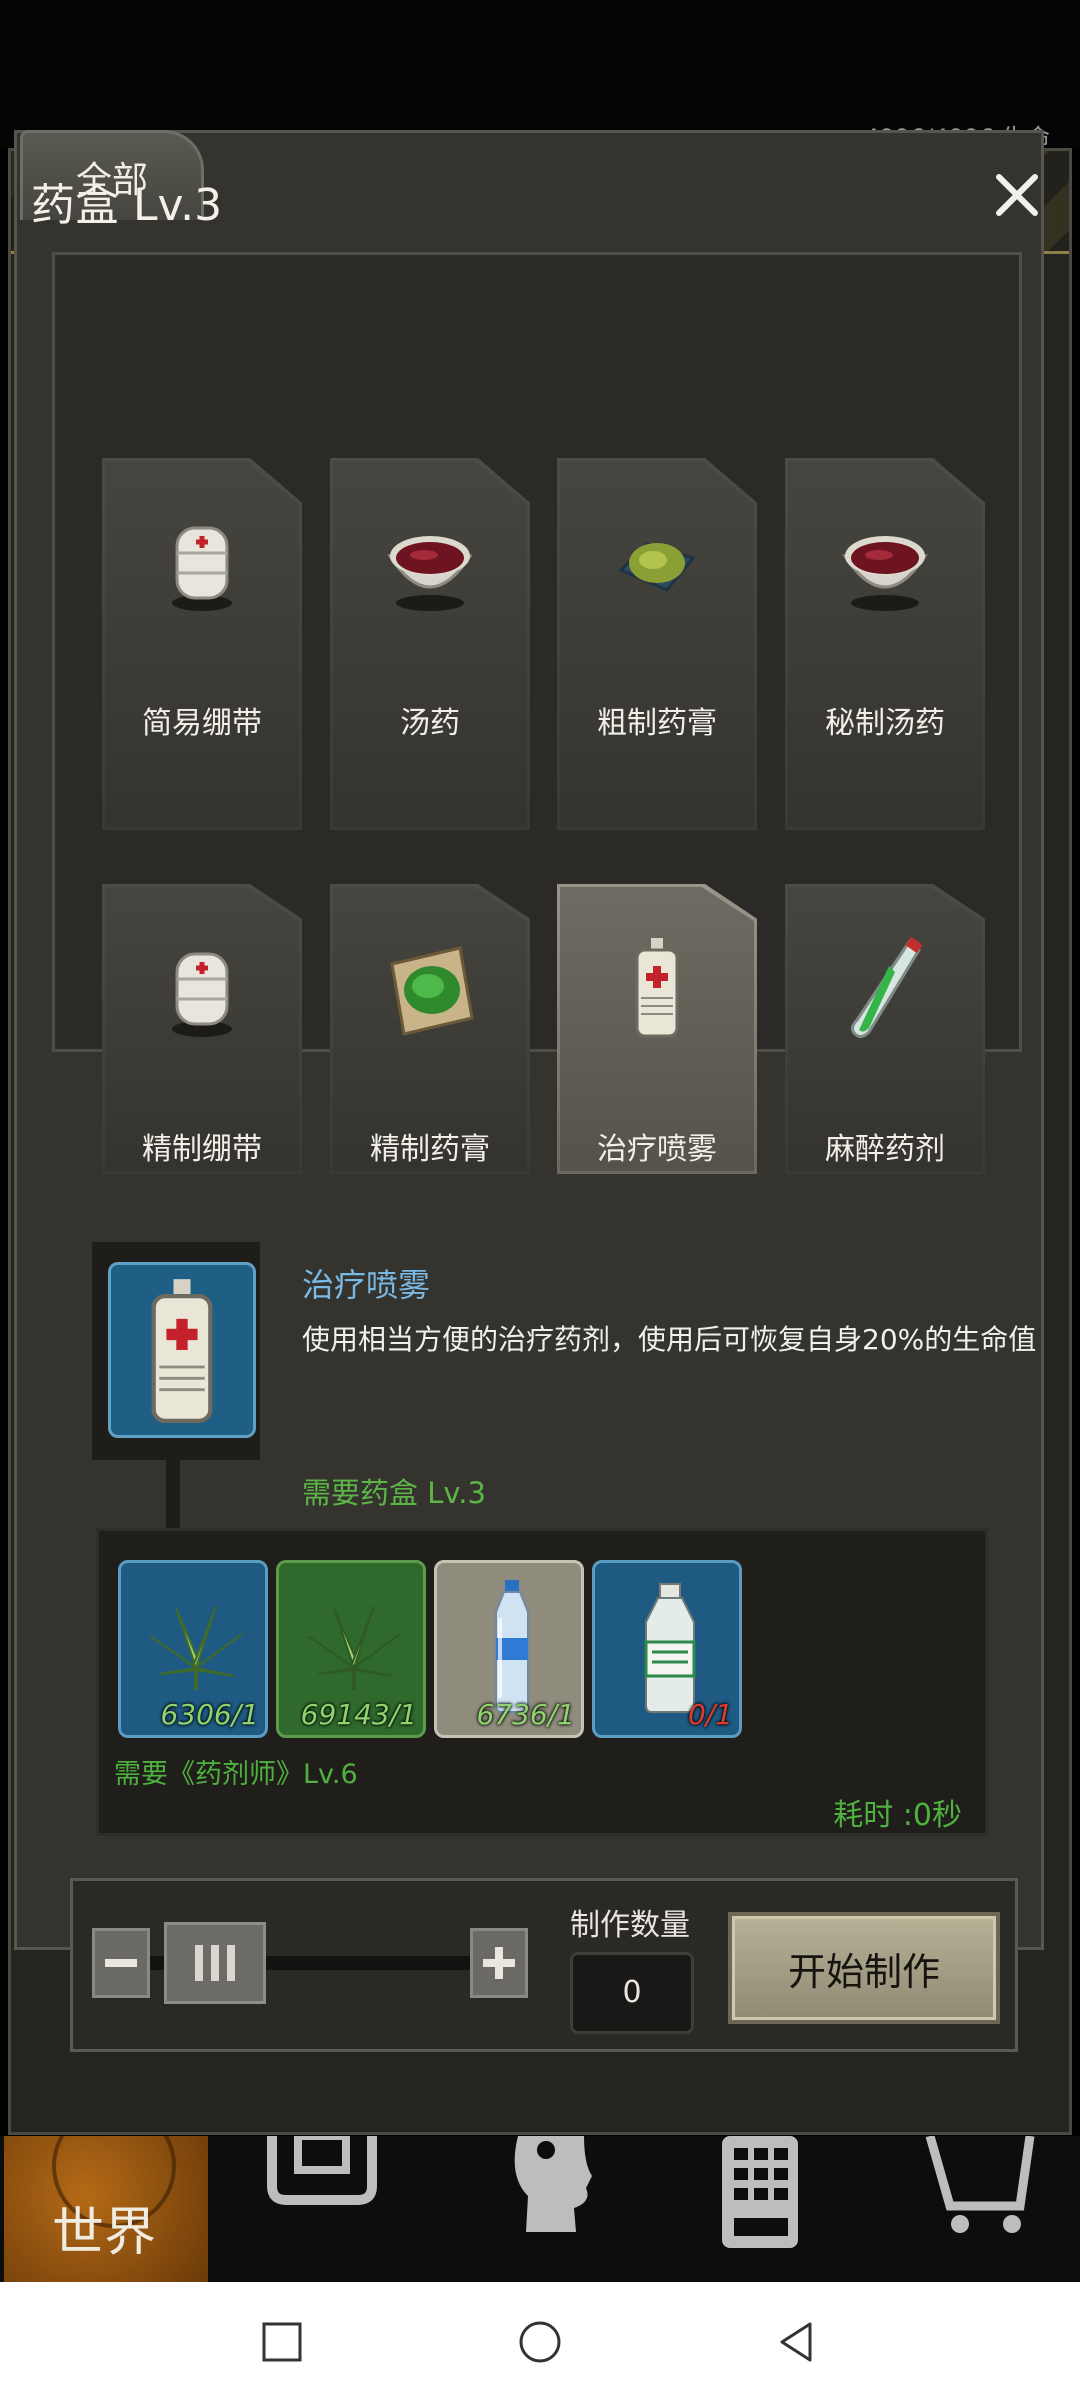 Image resolution: width=1080 pixels, height=2400 pixels. I want to click on nav-world-label: 世界, so click(104, 2233).